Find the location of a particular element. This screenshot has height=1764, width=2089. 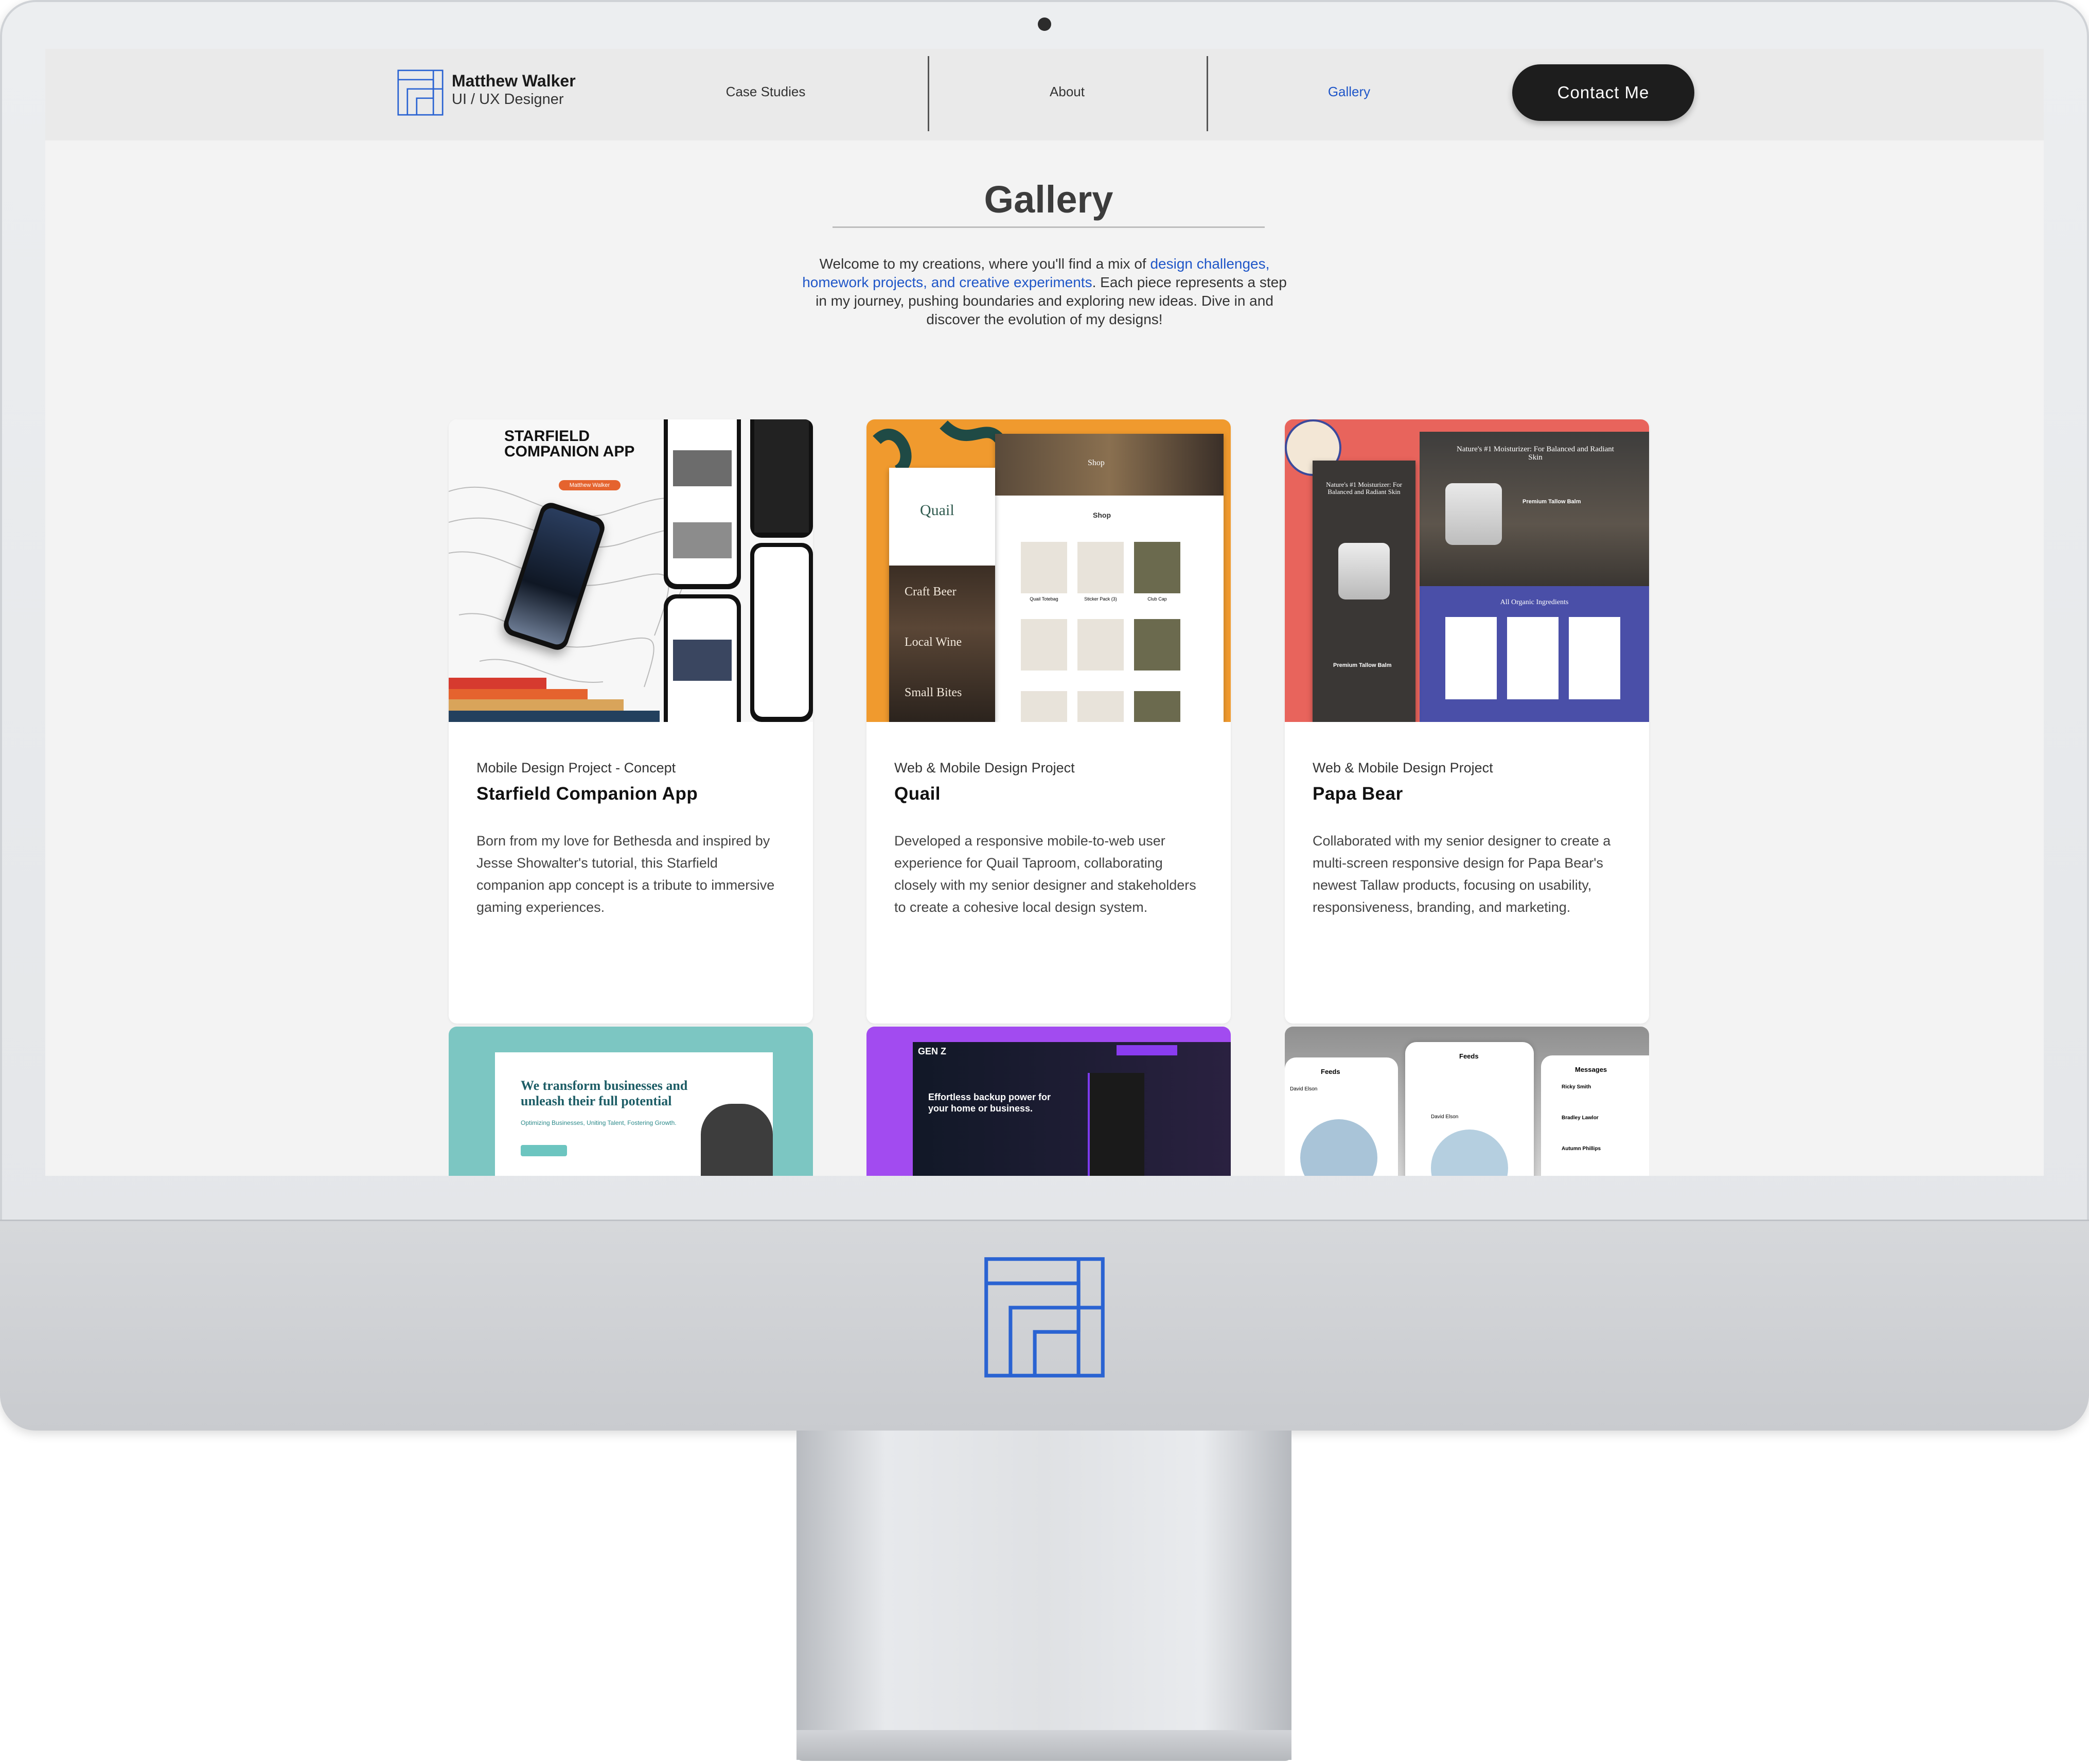

user-name: Ricky Smith is located at coordinates (1576, 1087).